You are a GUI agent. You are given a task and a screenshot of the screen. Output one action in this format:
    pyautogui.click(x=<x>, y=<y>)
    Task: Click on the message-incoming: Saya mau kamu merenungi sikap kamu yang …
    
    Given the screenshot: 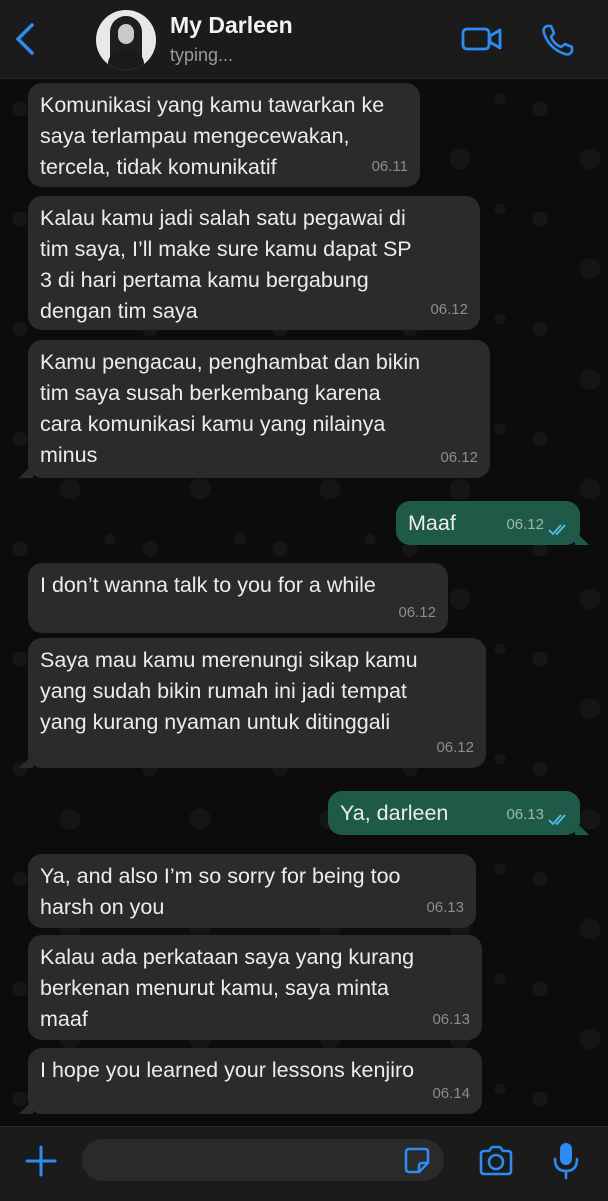 What is the action you would take?
    pyautogui.click(x=252, y=703)
    